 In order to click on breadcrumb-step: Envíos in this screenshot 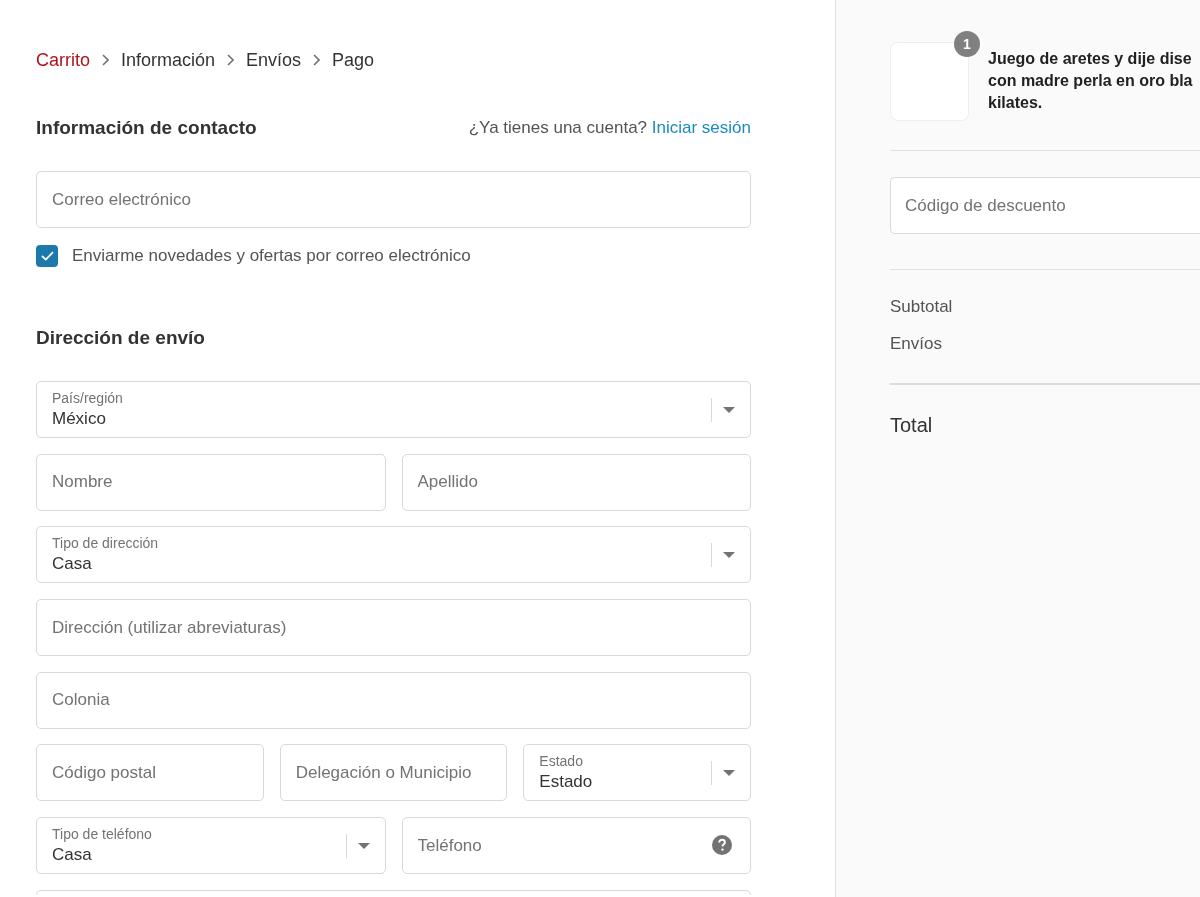, I will do `click(274, 60)`.